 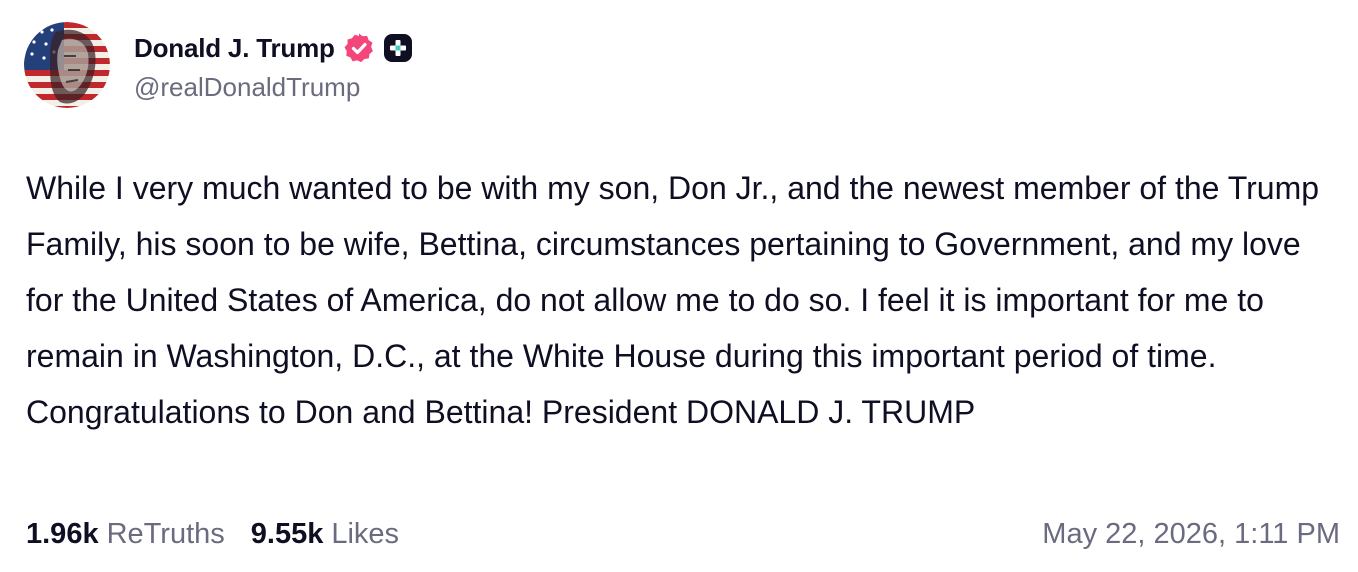 What do you see at coordinates (62, 533) in the screenshot?
I see `retruths-count: 1.96k` at bounding box center [62, 533].